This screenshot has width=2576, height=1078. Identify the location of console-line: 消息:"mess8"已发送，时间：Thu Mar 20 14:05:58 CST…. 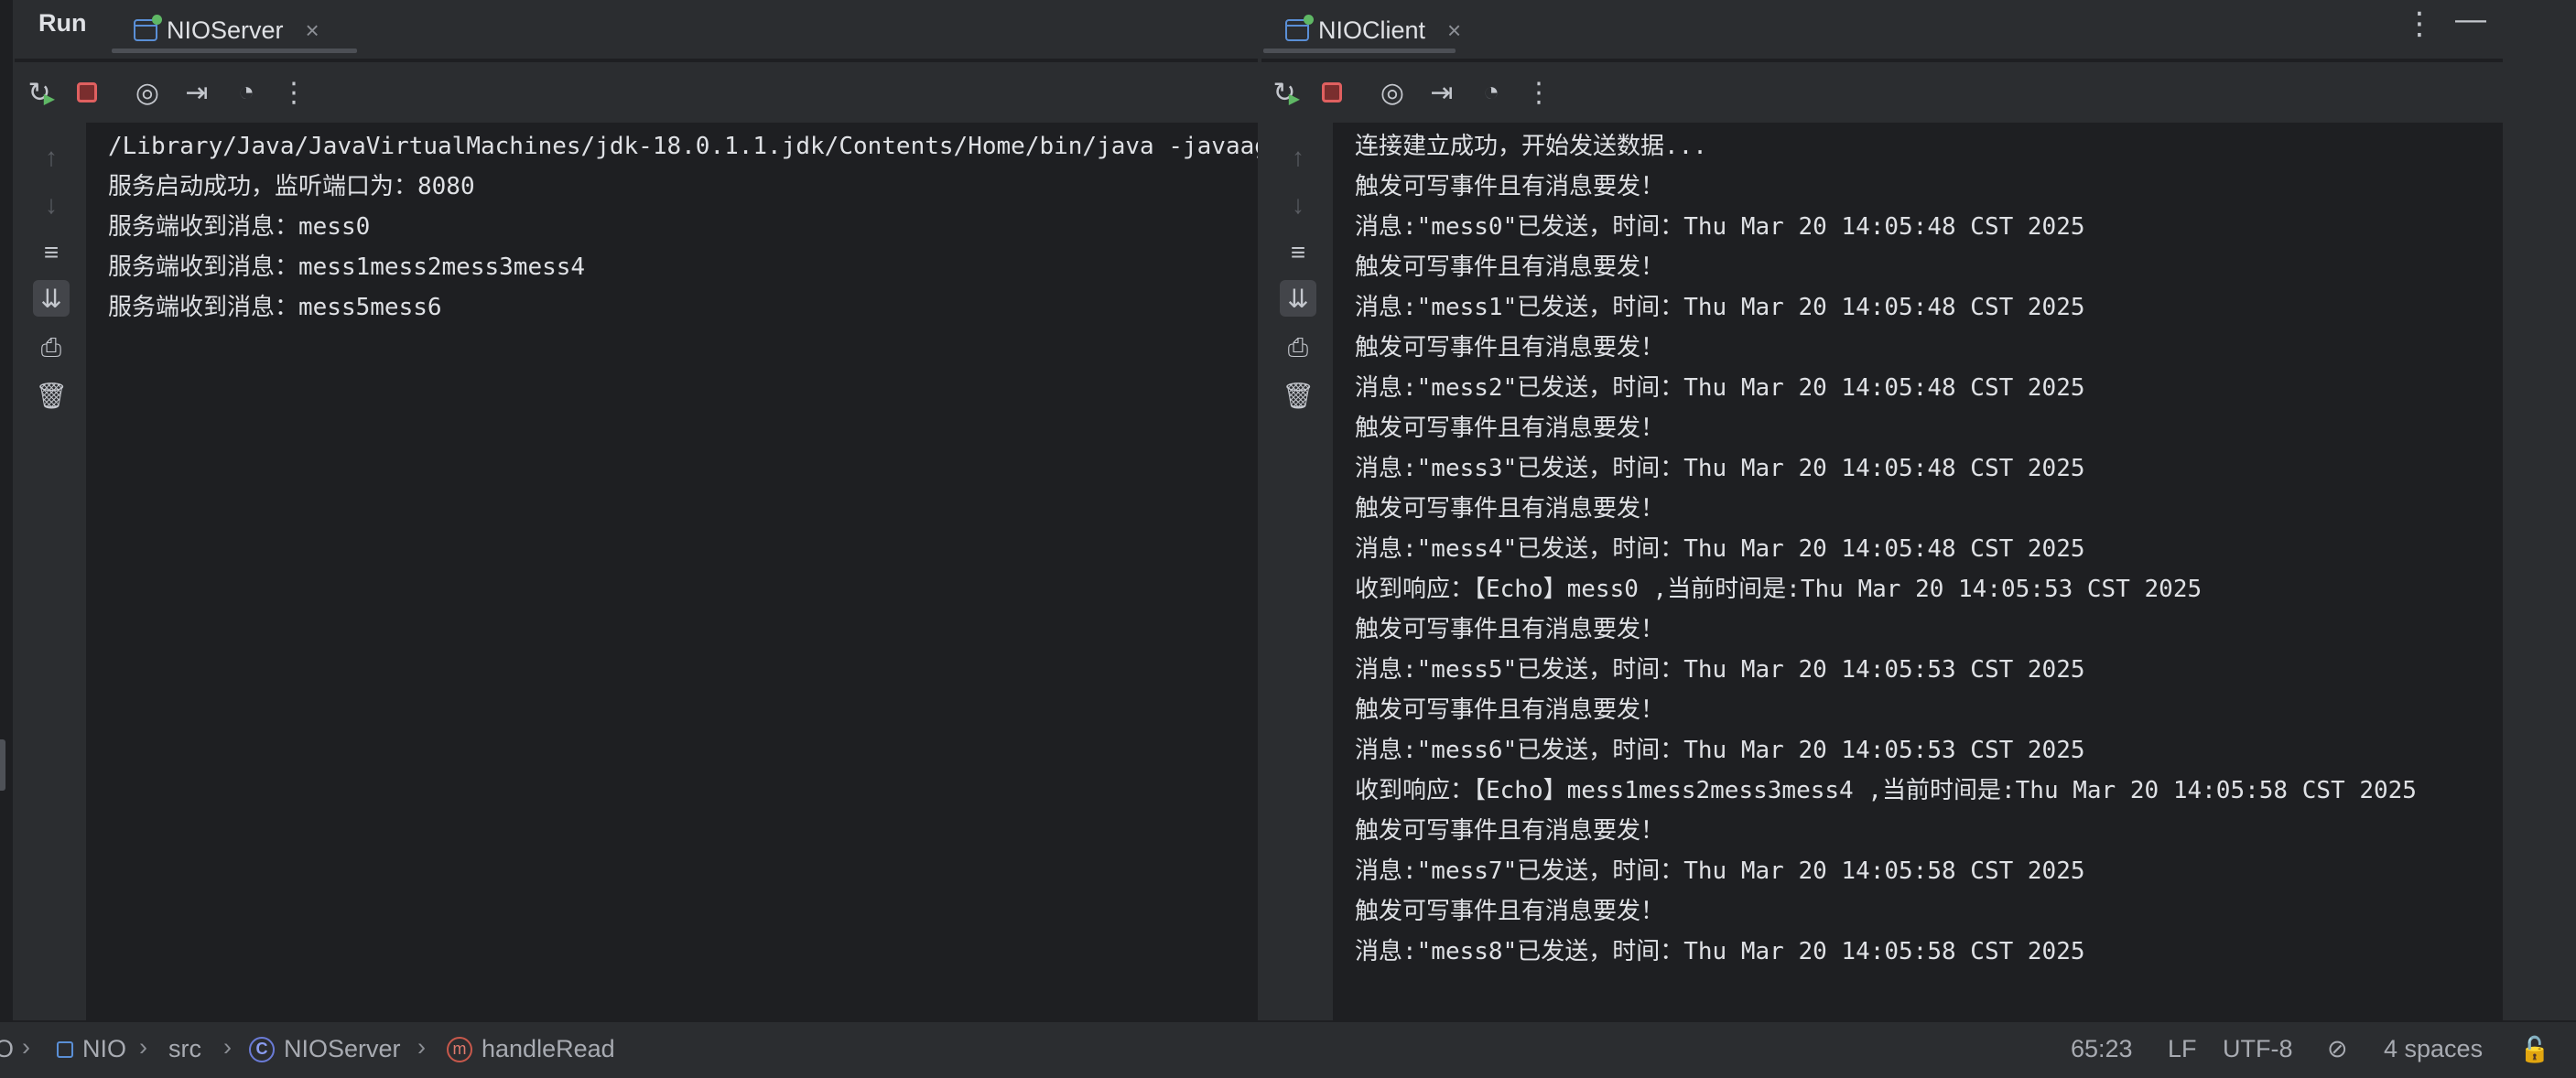
(1720, 952).